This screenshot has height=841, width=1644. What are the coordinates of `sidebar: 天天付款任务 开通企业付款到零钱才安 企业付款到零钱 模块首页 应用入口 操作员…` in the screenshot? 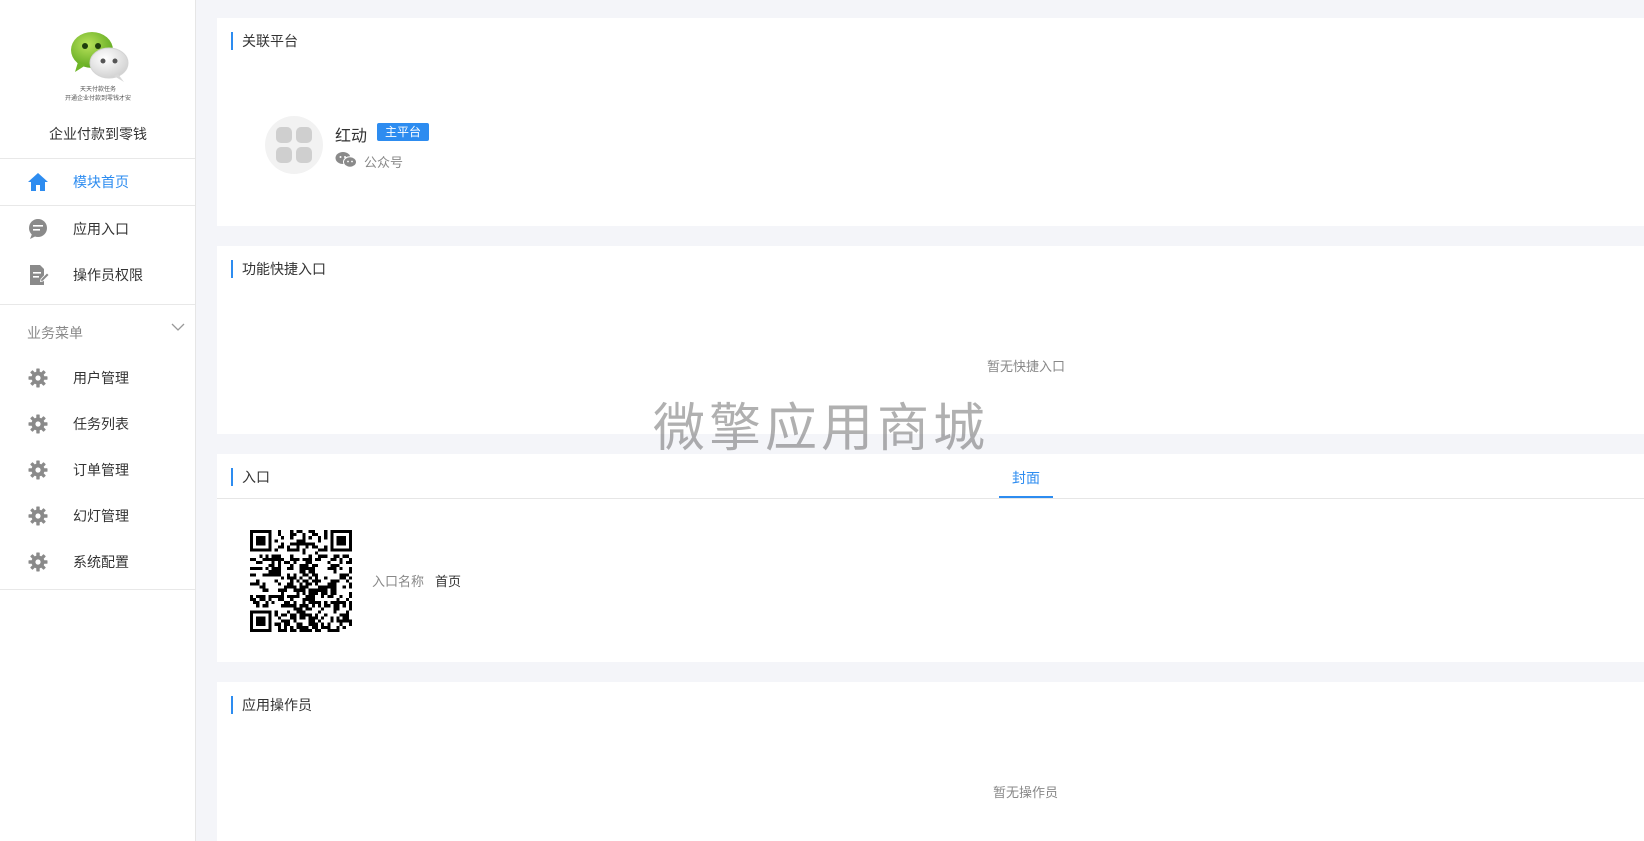 It's located at (98, 420).